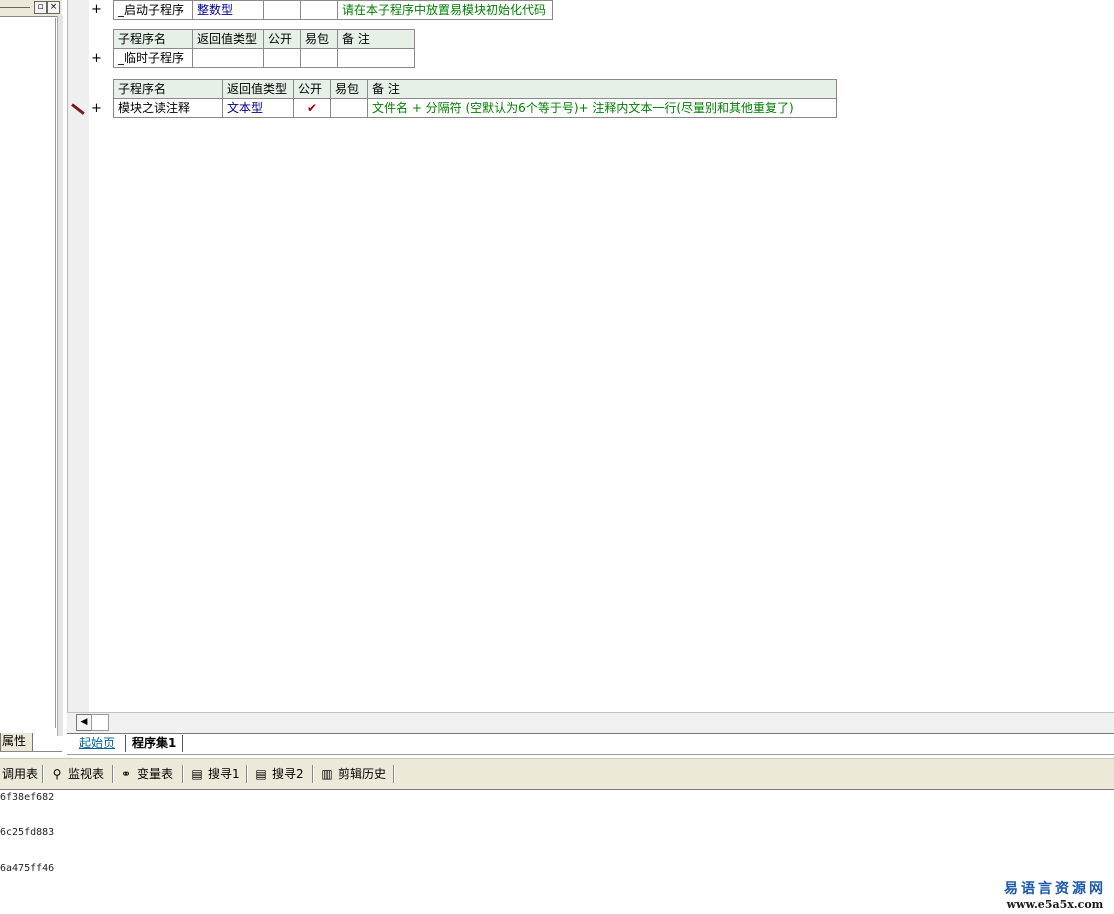 The height and width of the screenshot is (914, 1114). I want to click on call-table-label: 调用表, so click(20, 774).